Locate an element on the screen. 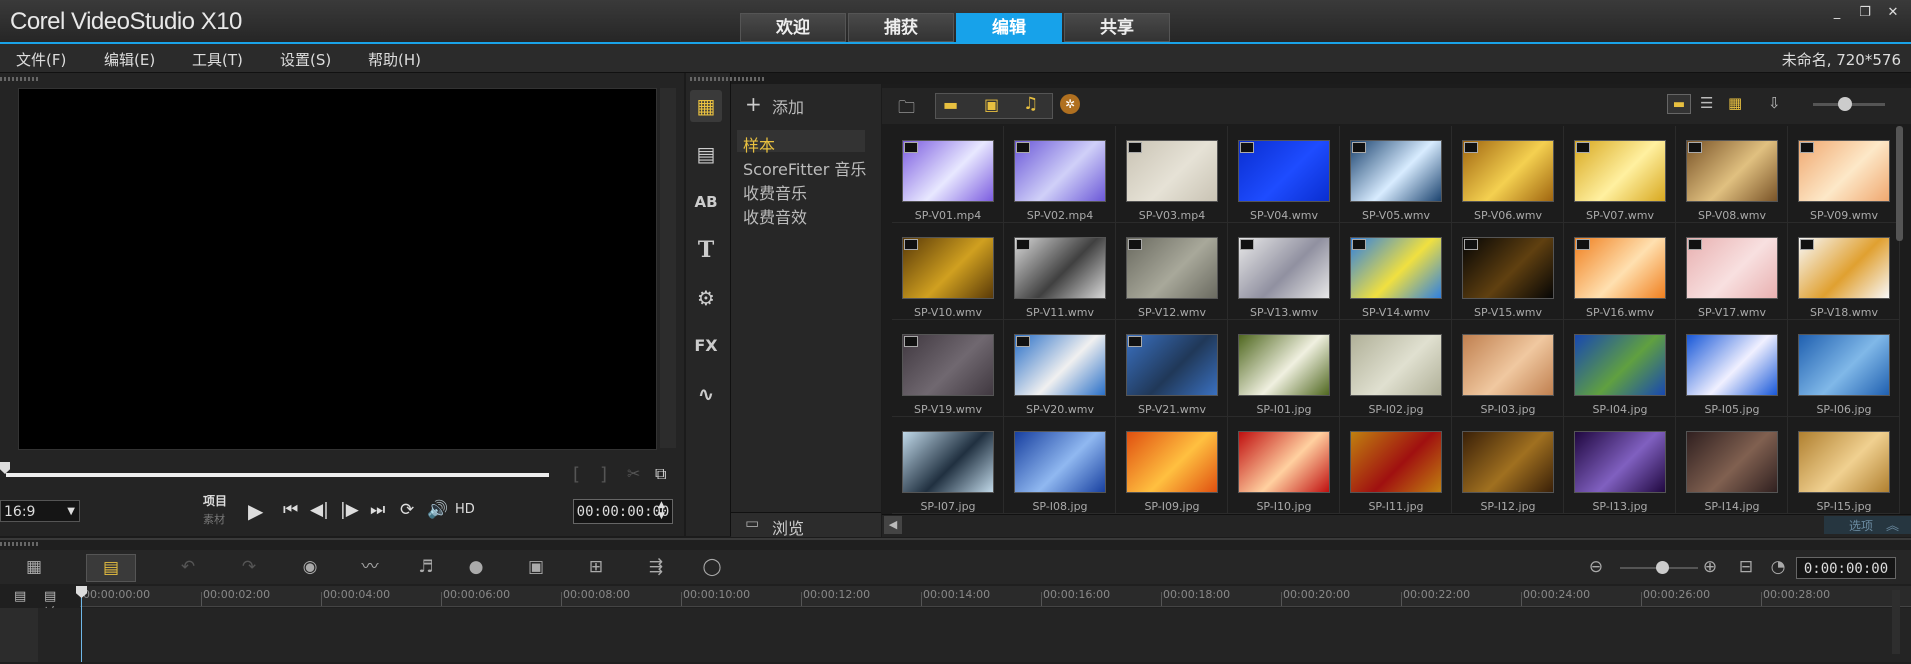  strip-view-icon: ▬ is located at coordinates (1679, 104).